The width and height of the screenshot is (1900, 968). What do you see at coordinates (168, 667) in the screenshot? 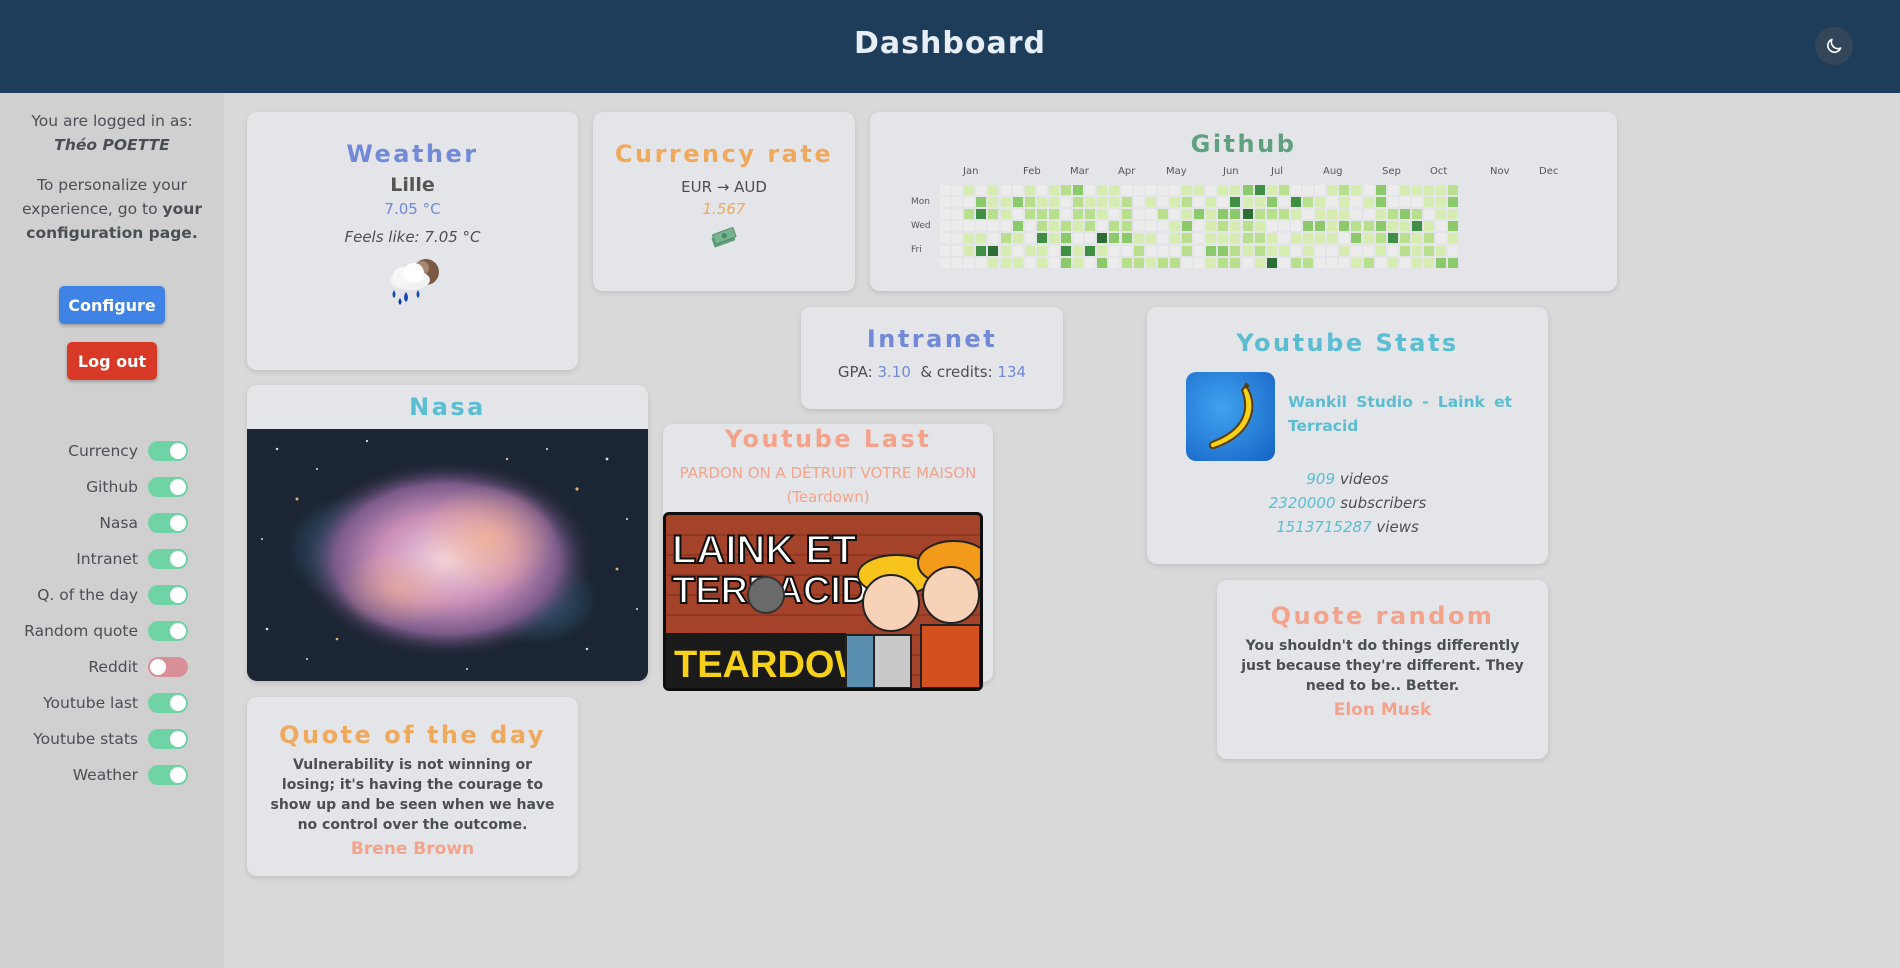
I see `toggle-switch-reddit` at bounding box center [168, 667].